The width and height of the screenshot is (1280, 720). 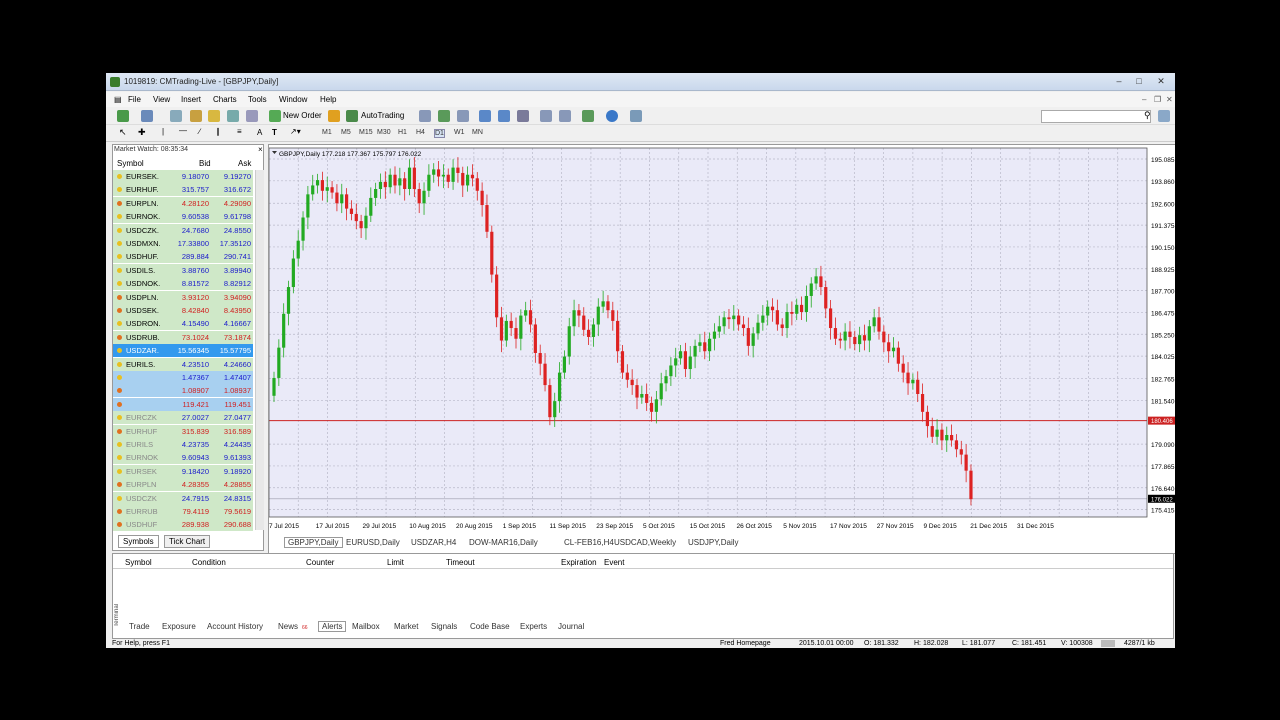 What do you see at coordinates (636, 116) in the screenshot?
I see `templates-icon` at bounding box center [636, 116].